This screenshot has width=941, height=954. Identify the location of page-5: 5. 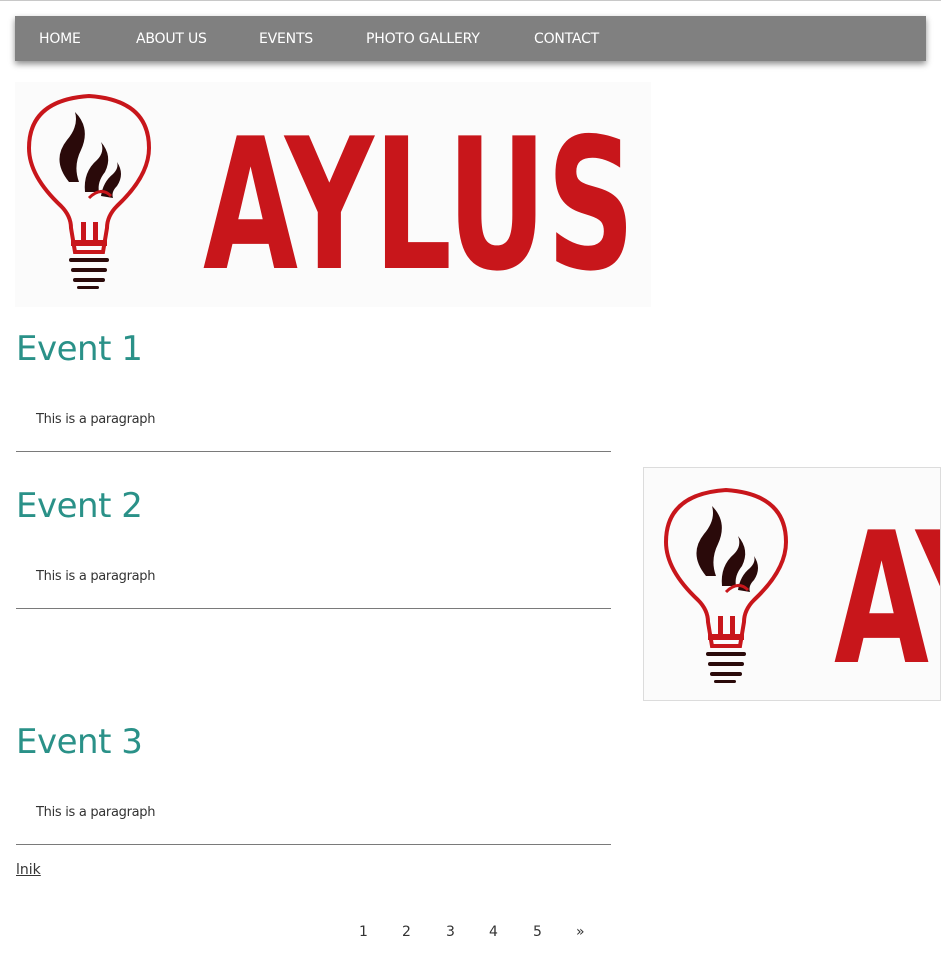
(537, 932).